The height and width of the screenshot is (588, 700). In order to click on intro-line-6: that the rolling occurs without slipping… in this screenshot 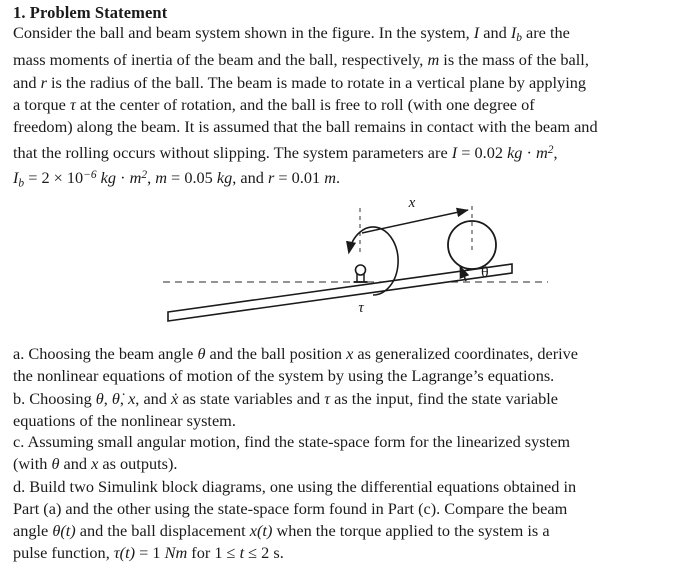, I will do `click(351, 152)`.